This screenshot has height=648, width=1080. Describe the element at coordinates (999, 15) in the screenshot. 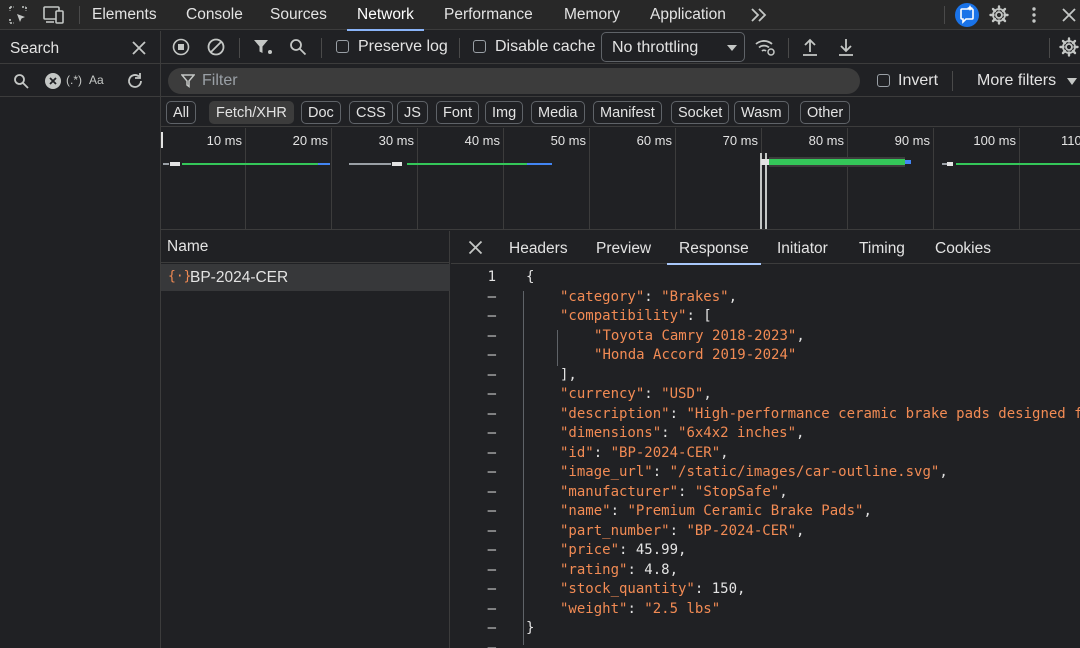

I see `settings-icon` at that location.